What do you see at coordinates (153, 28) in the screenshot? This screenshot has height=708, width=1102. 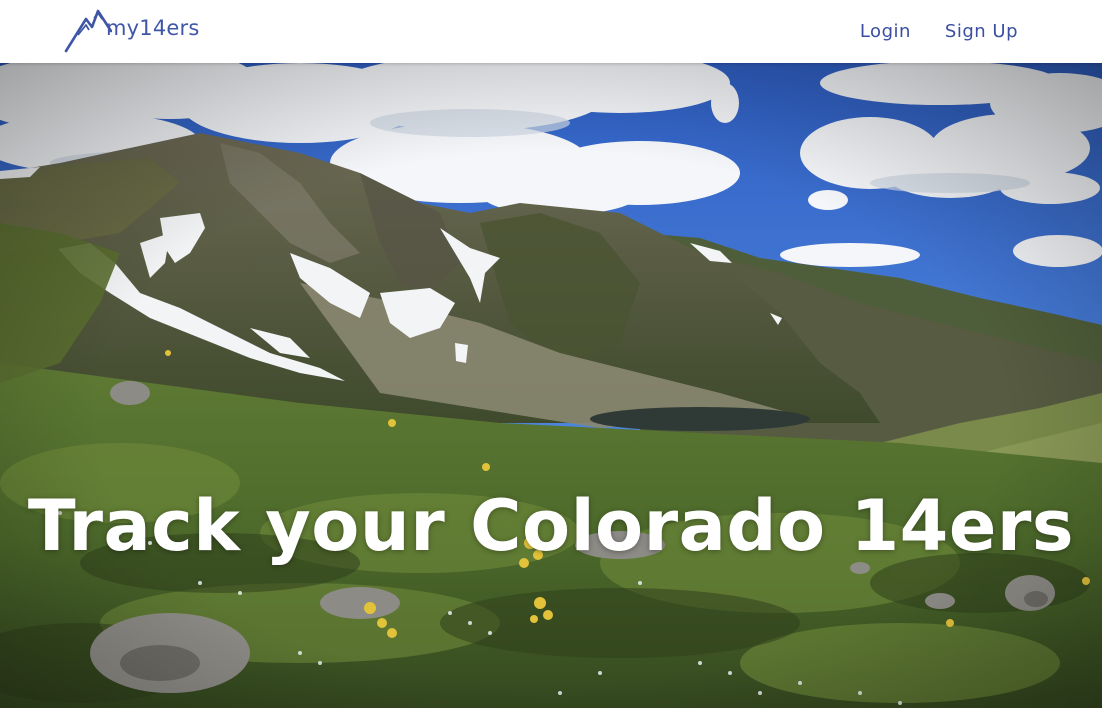 I see `brand-name: my14ers` at bounding box center [153, 28].